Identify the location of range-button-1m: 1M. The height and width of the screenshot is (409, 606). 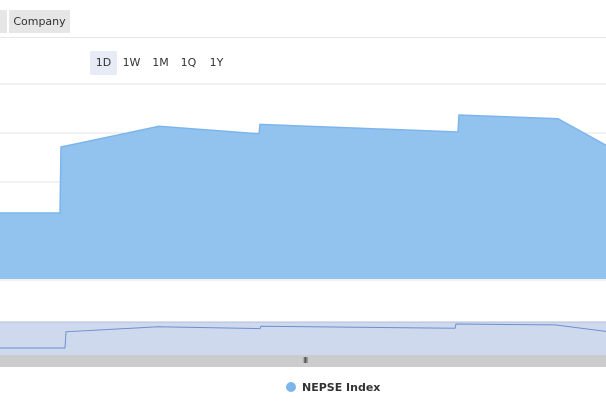
(160, 63).